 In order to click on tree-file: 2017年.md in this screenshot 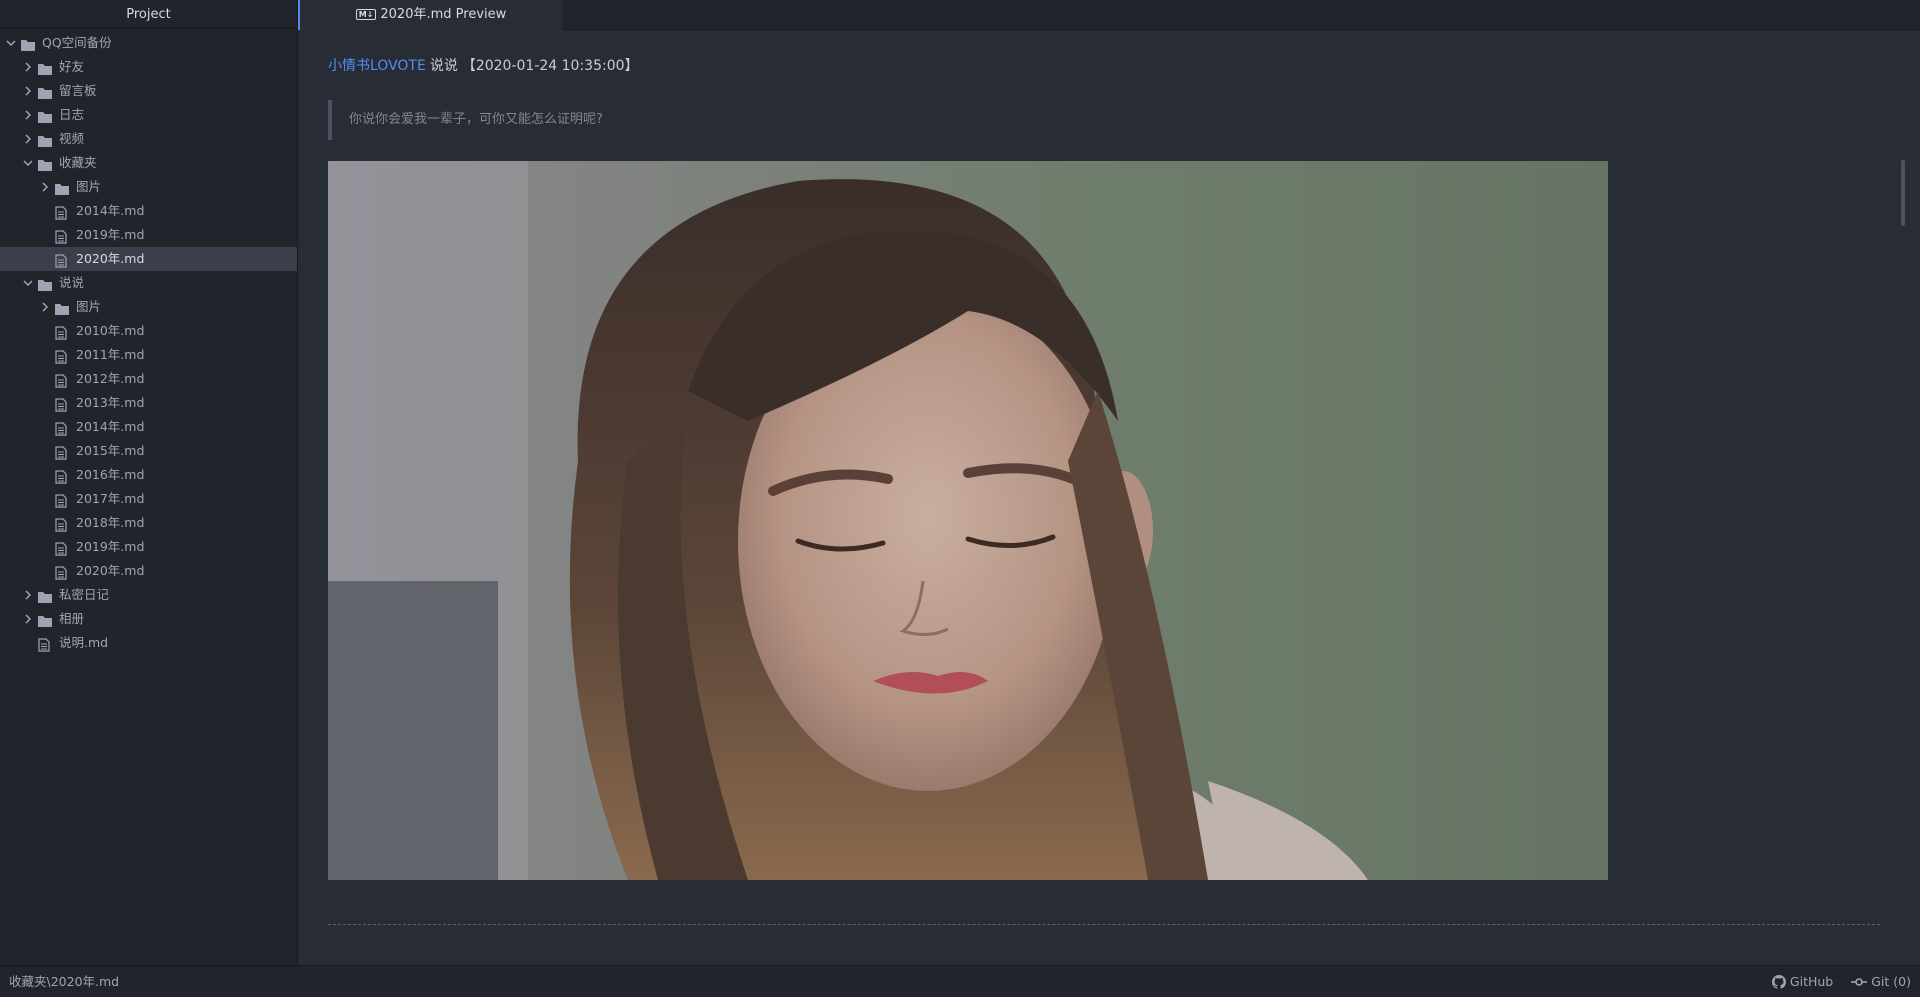, I will do `click(148, 499)`.